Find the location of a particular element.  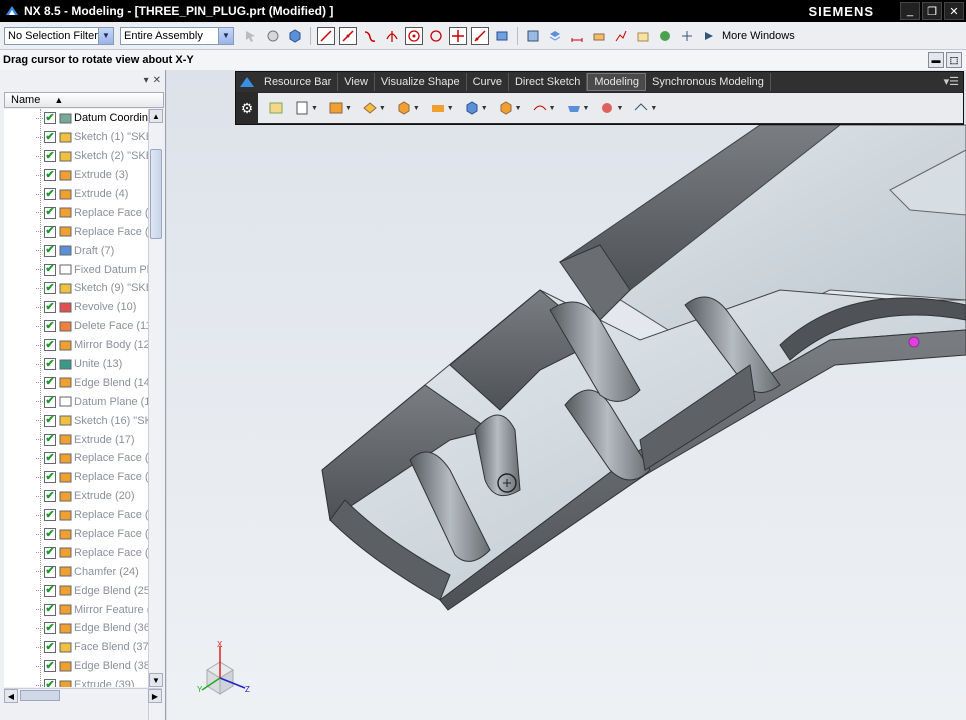

tree-row: ✔ Extrude (20) is located at coordinates (76, 496).